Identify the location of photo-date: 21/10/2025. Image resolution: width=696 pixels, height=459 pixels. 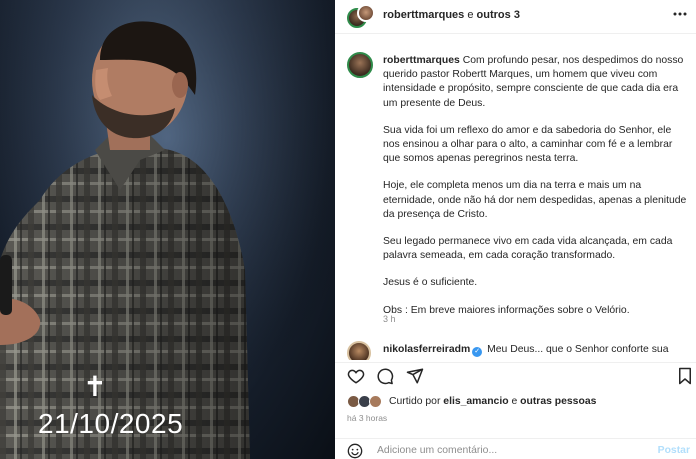
(111, 423).